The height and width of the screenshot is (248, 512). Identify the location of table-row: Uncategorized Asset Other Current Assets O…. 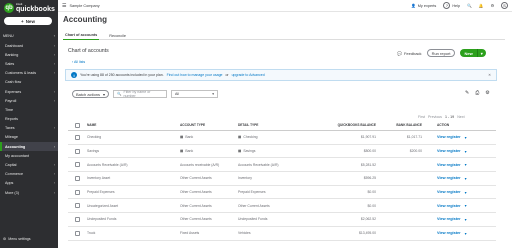
(282, 206).